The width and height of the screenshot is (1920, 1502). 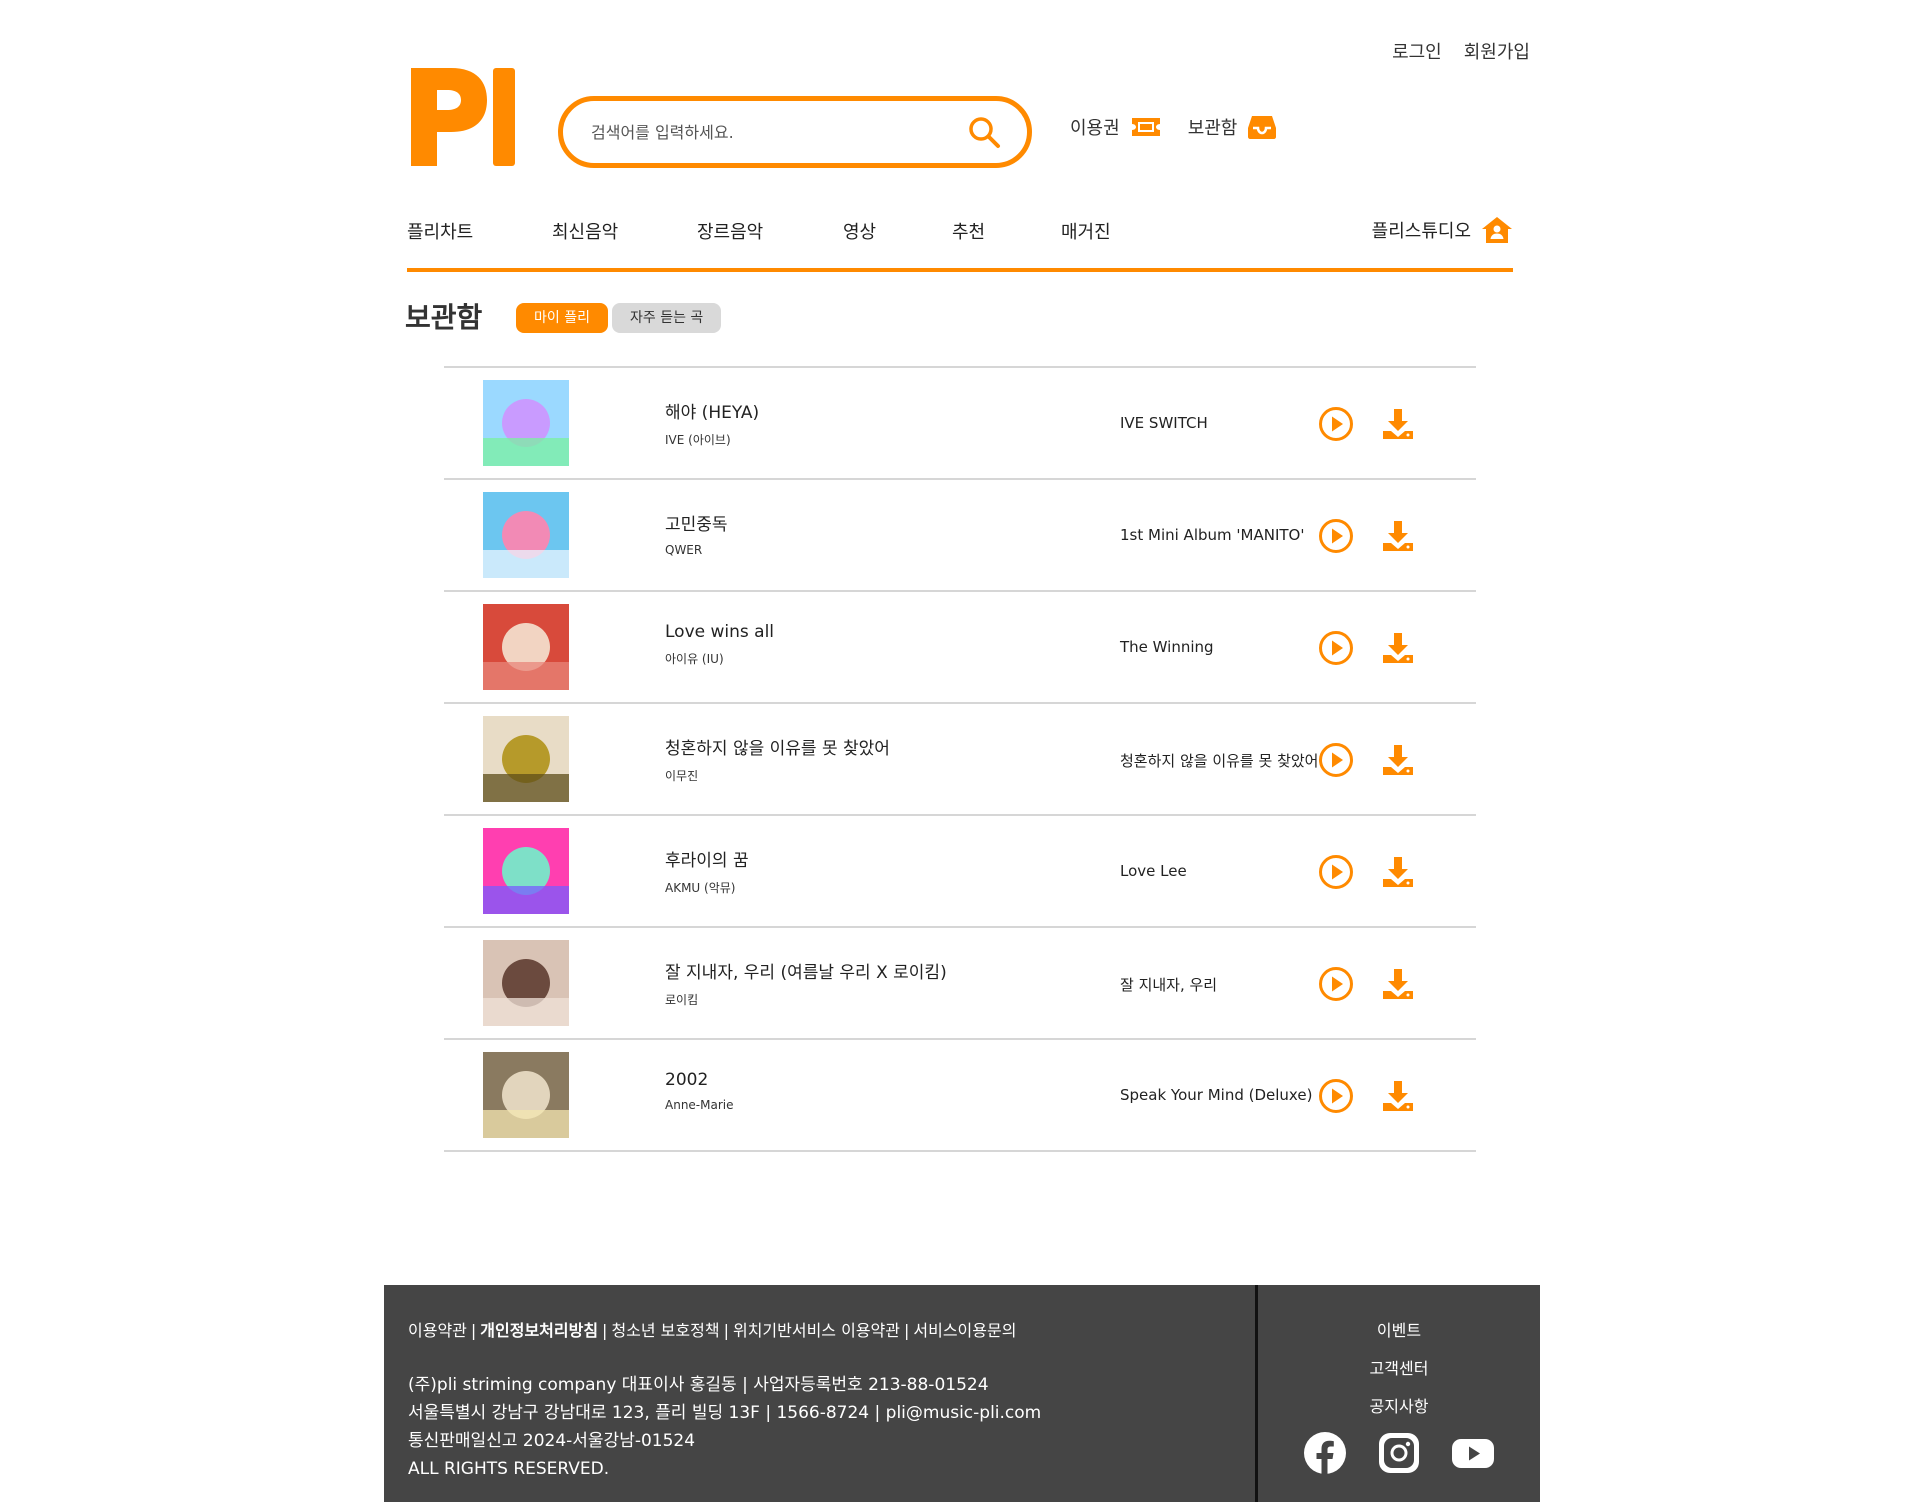 What do you see at coordinates (1417, 51) in the screenshot?
I see `login-link: 로그인` at bounding box center [1417, 51].